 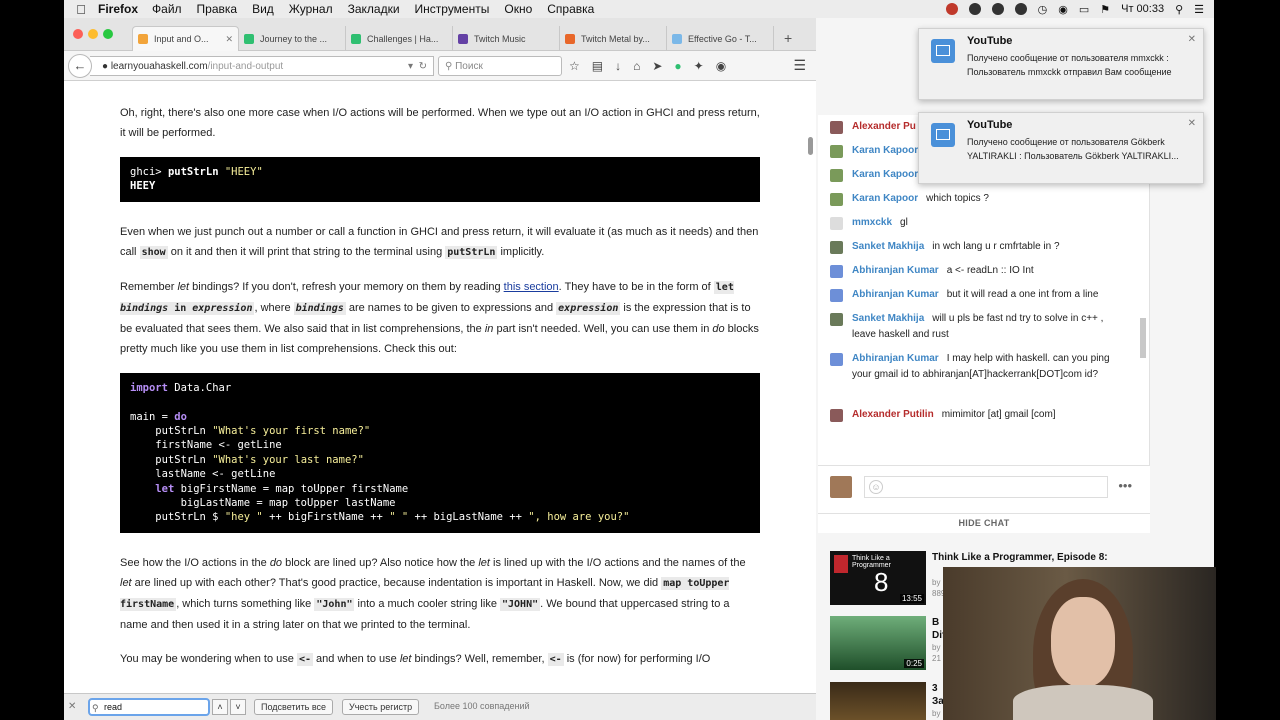 What do you see at coordinates (884, 126) in the screenshot?
I see `chat-author: Alexander Pu` at bounding box center [884, 126].